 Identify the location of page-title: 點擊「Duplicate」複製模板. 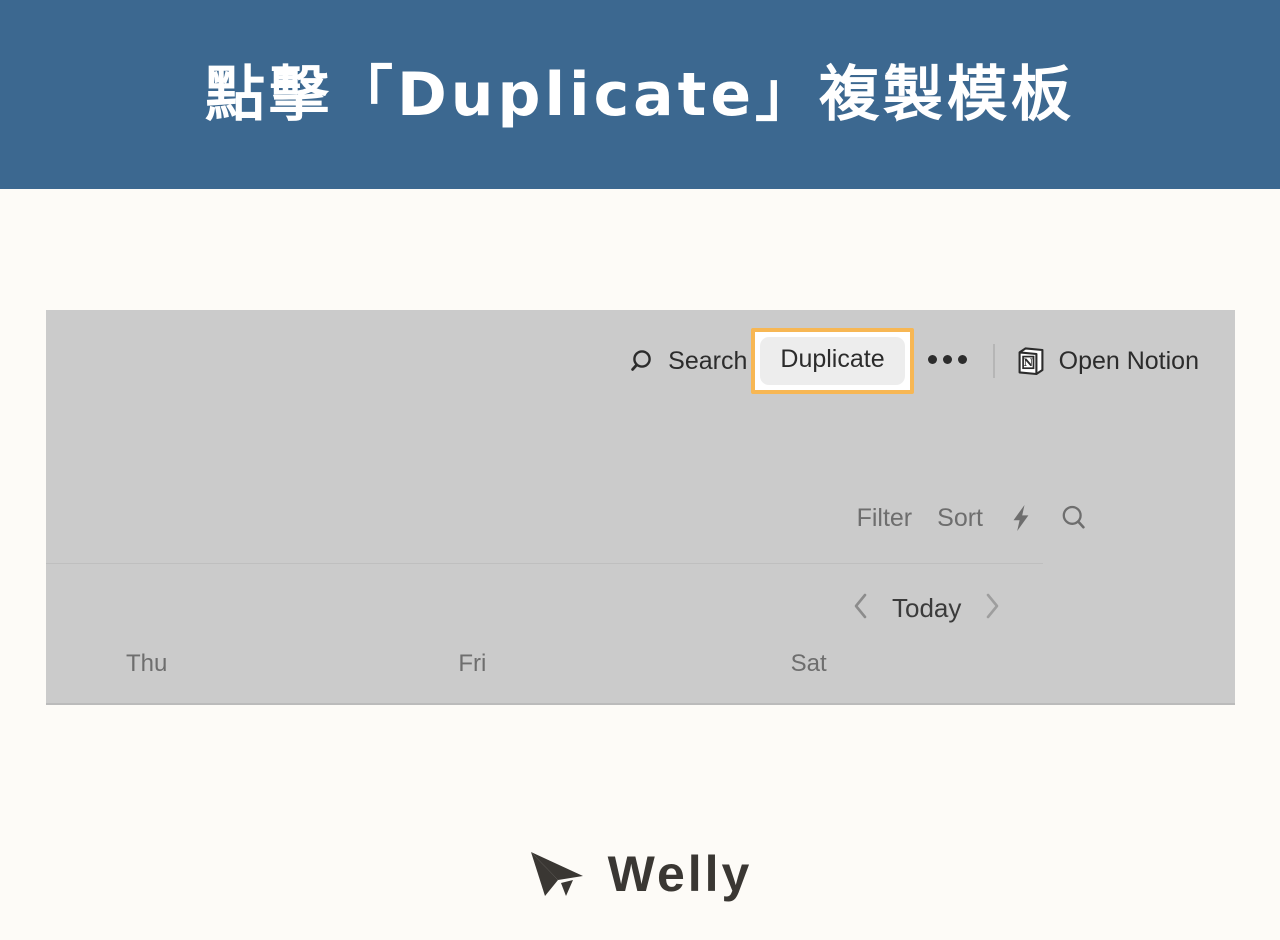
(640, 94).